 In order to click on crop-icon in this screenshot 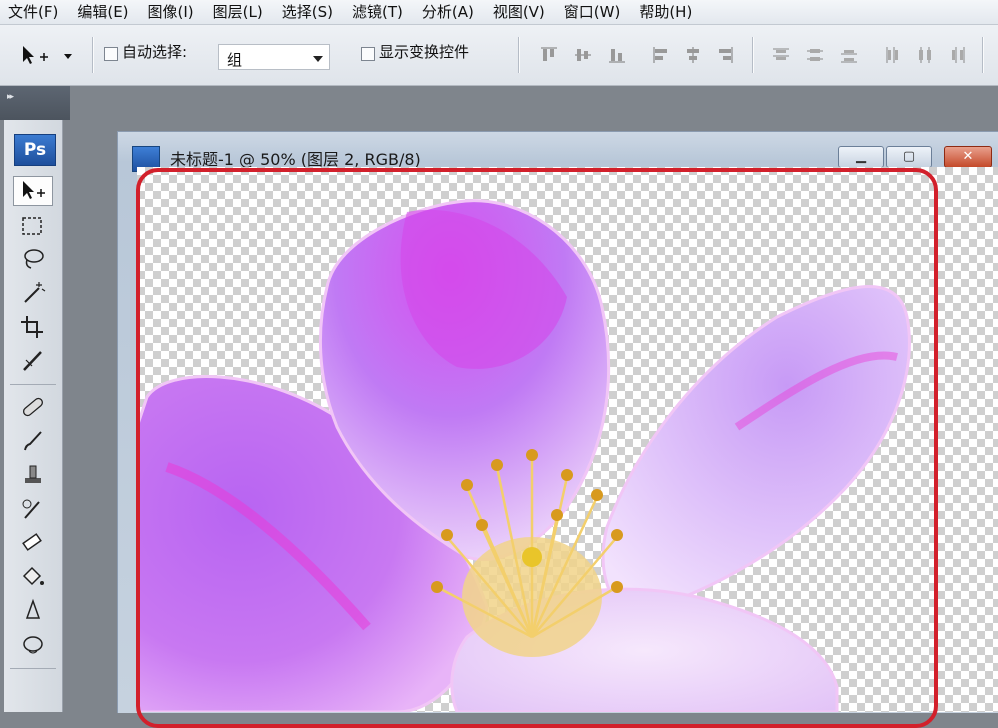, I will do `click(32, 327)`.